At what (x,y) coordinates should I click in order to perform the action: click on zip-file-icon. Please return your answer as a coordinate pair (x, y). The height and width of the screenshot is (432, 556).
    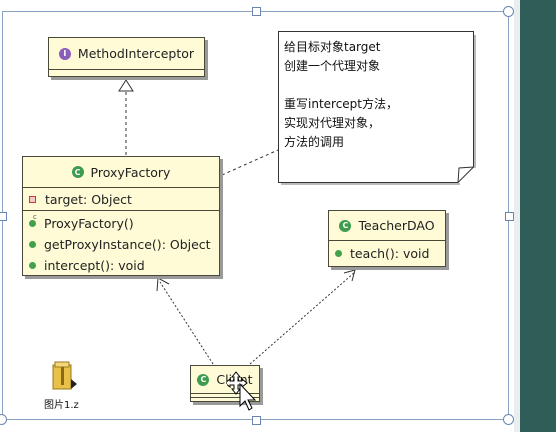
    Looking at the image, I should click on (65, 376).